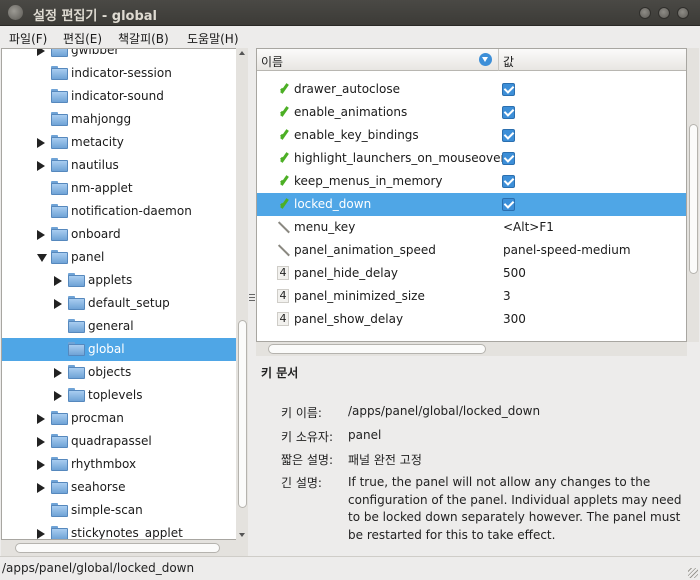 The image size is (700, 580). I want to click on key-row: 4 panel_minimized_size 3, so click(471, 296).